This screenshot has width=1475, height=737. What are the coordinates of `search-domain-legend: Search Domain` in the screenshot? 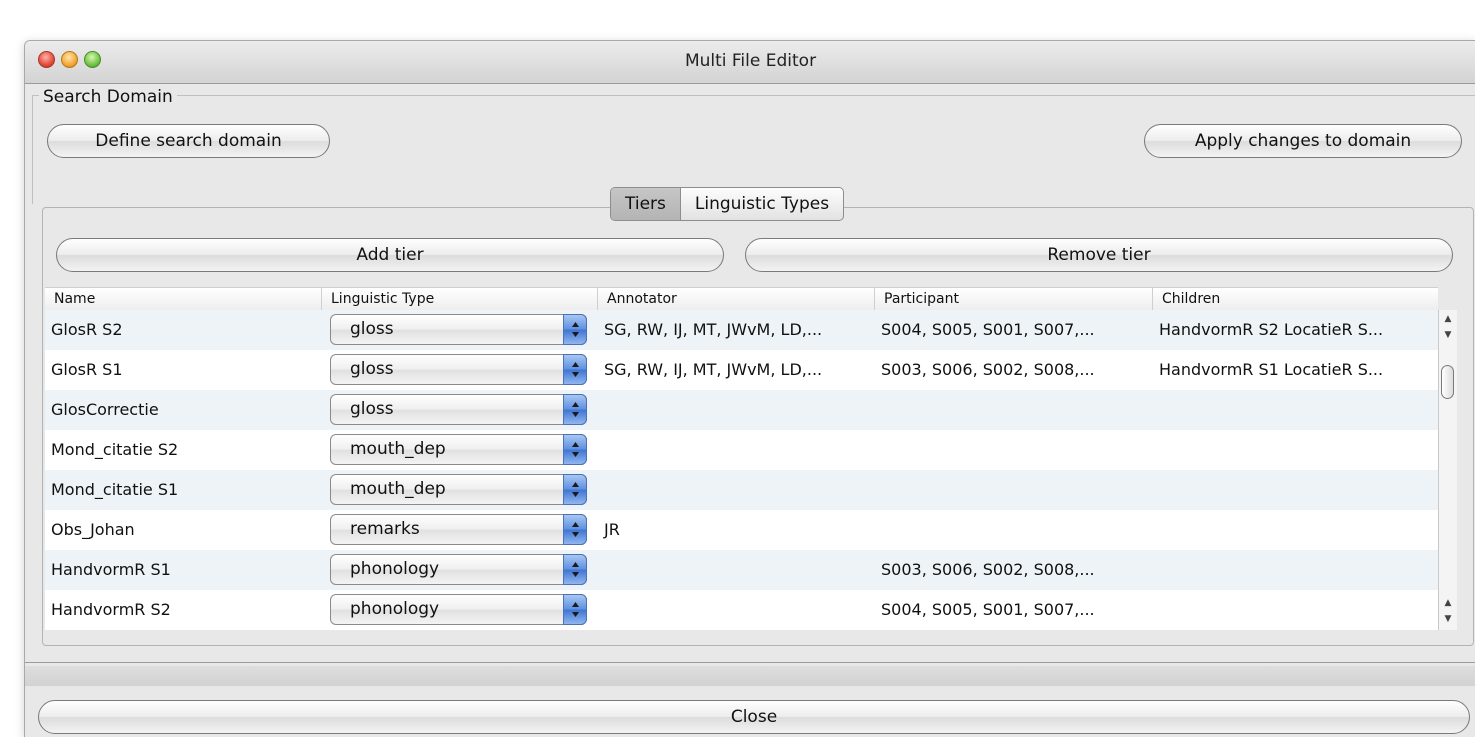 It's located at (108, 97).